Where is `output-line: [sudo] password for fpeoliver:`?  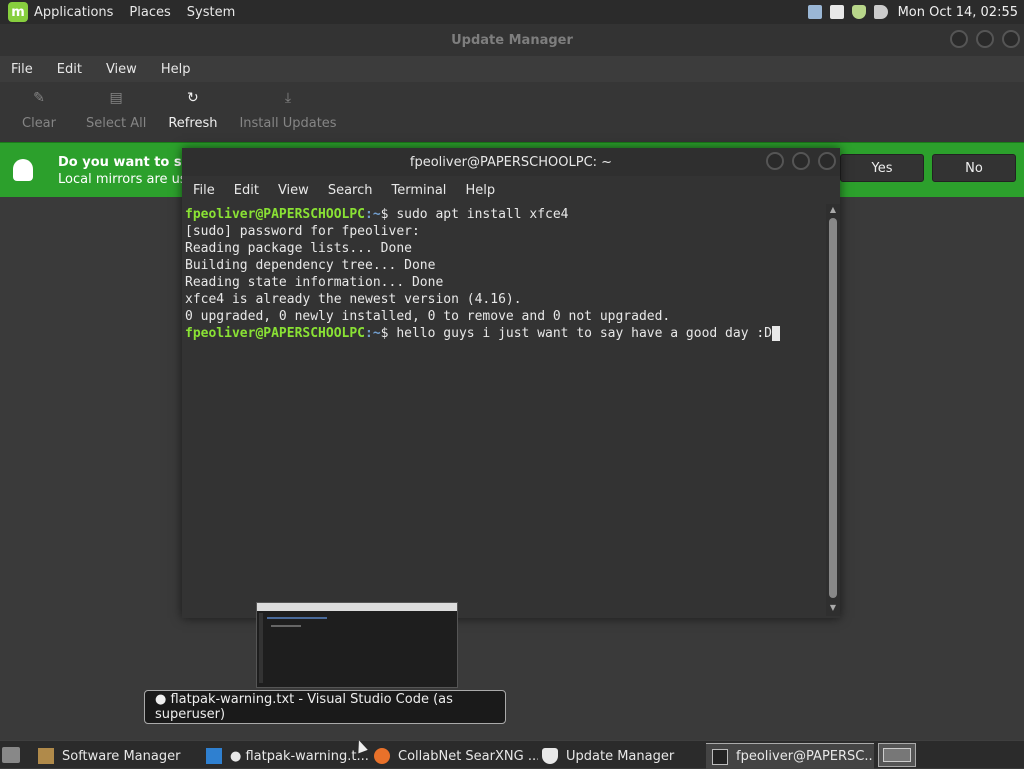
output-line: [sudo] password for fpeoliver: is located at coordinates (302, 231).